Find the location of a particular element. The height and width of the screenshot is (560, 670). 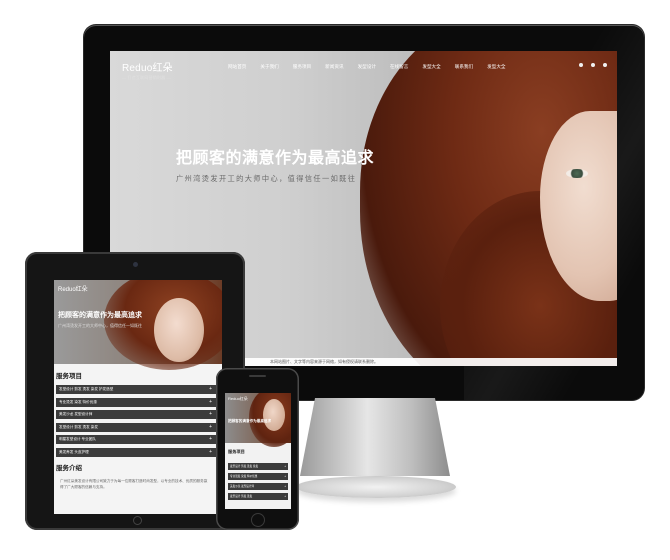

nav-item-contact: 联系我们 is located at coordinates (464, 67).